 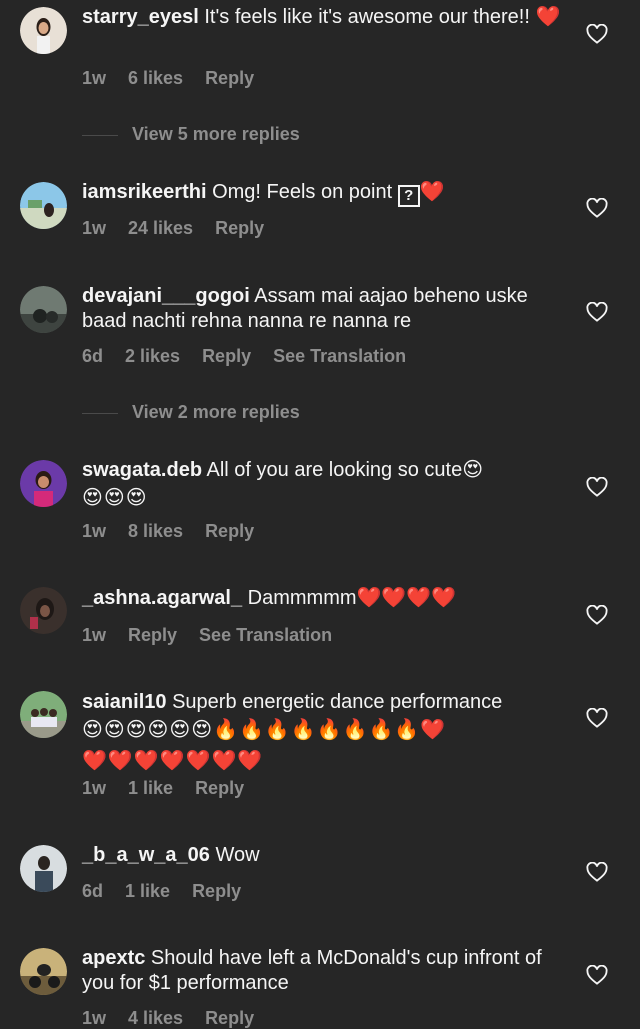 I want to click on comment-text: All of you are looking so cute😍, so click(x=343, y=470).